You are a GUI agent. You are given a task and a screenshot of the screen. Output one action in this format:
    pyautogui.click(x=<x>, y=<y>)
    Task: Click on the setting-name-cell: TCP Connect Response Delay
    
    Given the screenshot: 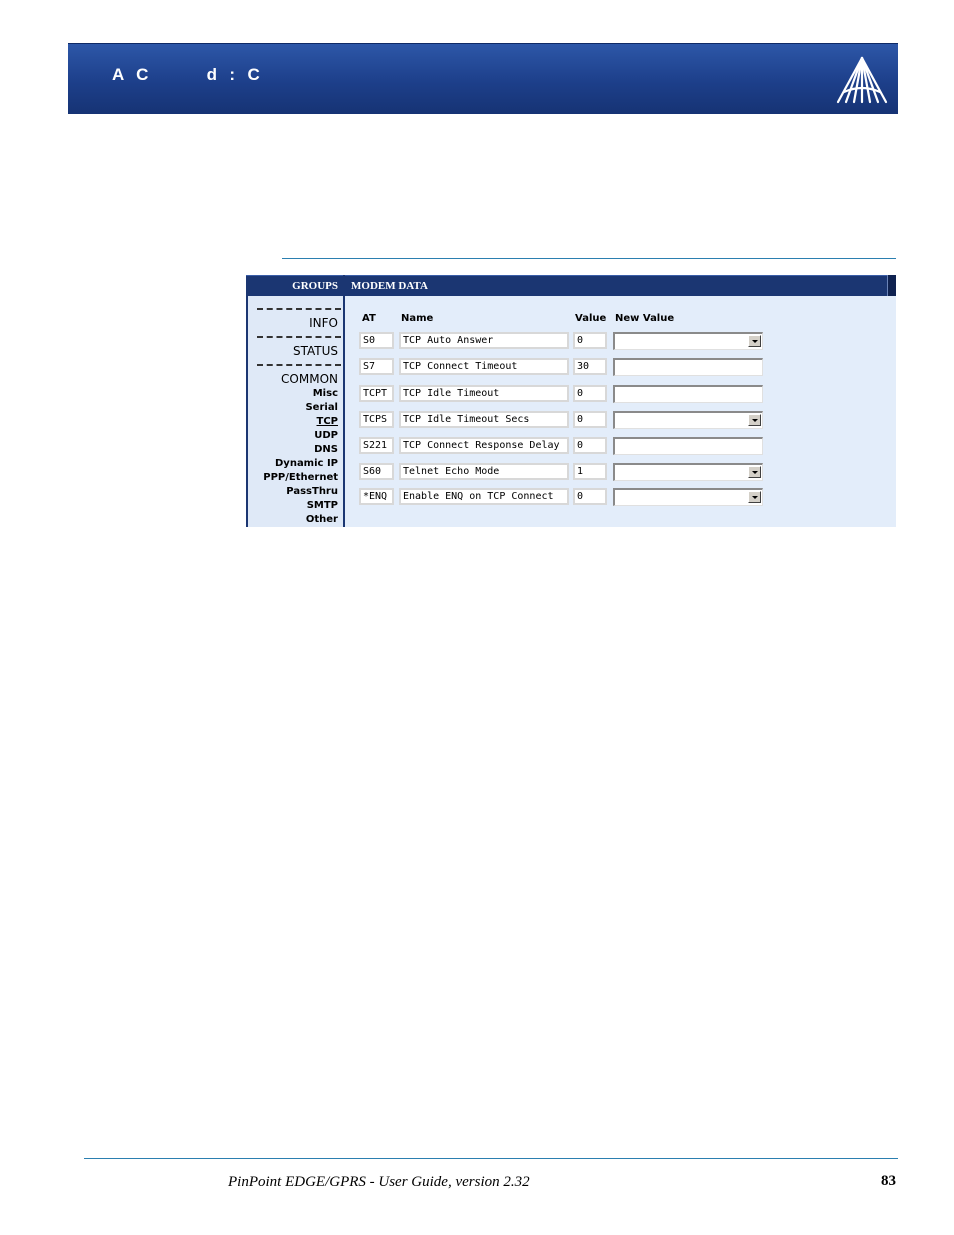 What is the action you would take?
    pyautogui.click(x=484, y=445)
    